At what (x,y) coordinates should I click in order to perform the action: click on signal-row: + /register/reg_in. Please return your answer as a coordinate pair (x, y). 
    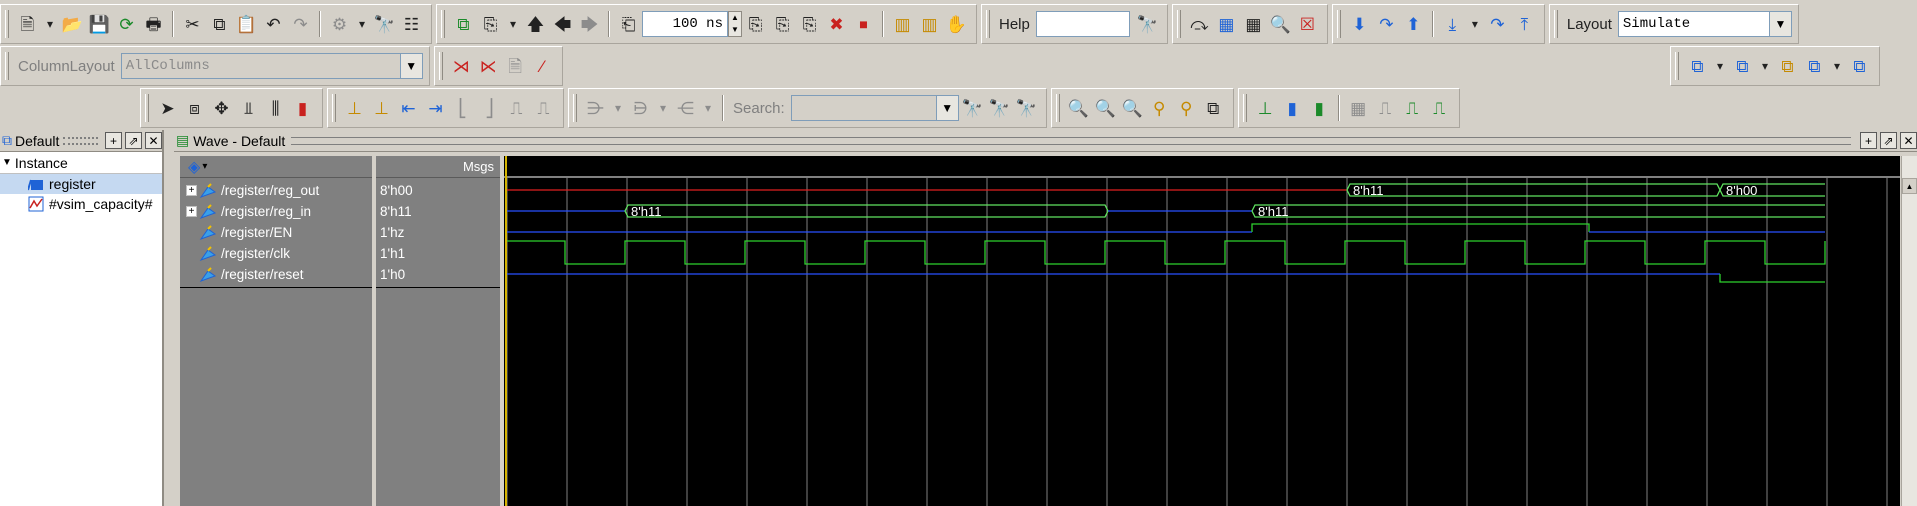
    Looking at the image, I should click on (245, 211).